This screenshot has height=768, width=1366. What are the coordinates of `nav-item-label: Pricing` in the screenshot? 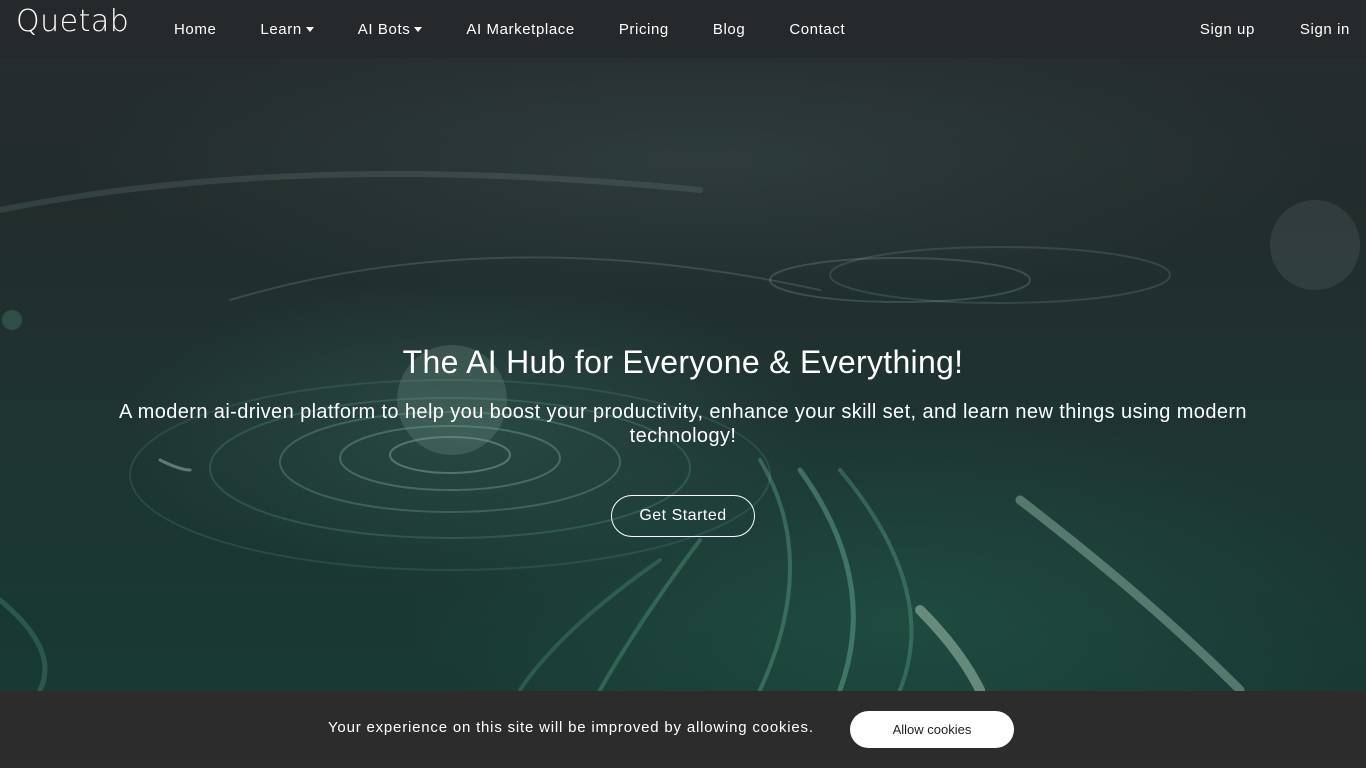 It's located at (643, 29).